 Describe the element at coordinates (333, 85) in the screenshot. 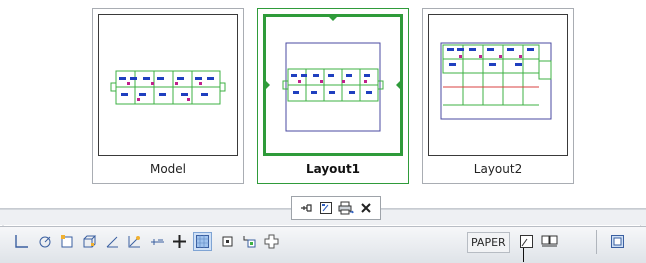

I see `layout1-thumbnail` at that location.